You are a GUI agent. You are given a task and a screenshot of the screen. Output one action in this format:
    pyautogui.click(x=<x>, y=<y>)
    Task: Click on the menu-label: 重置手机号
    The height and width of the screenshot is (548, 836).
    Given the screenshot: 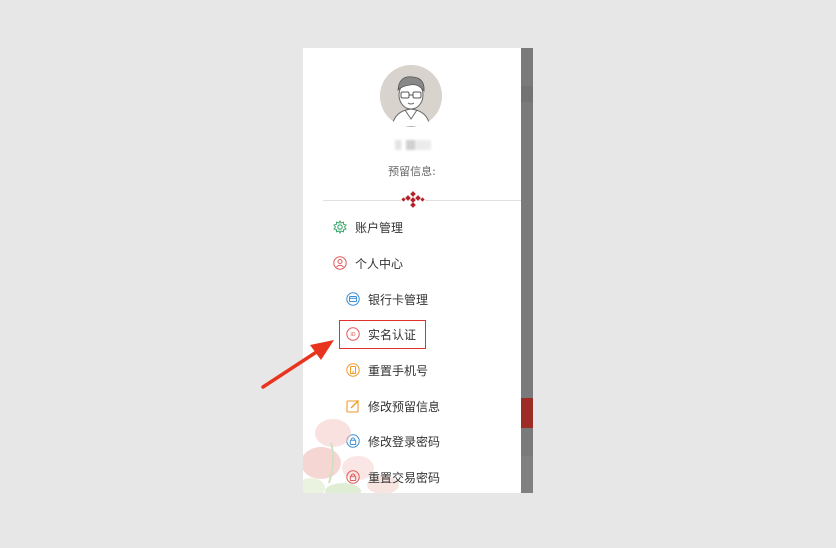 What is the action you would take?
    pyautogui.click(x=398, y=370)
    